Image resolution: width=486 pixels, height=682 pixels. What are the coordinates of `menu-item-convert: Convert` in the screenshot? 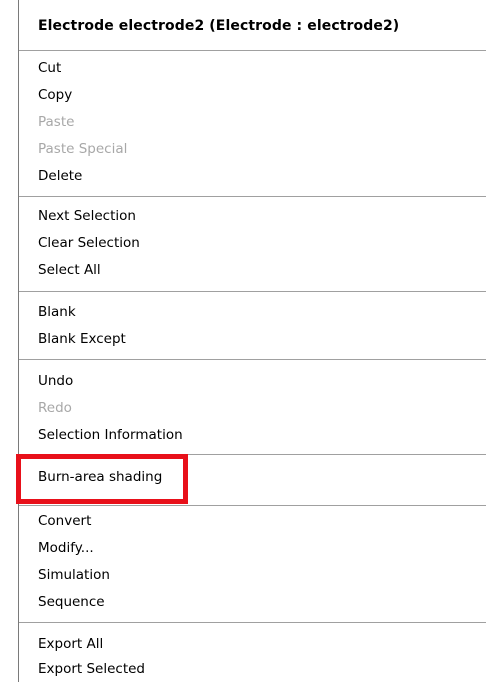 It's located at (64, 521).